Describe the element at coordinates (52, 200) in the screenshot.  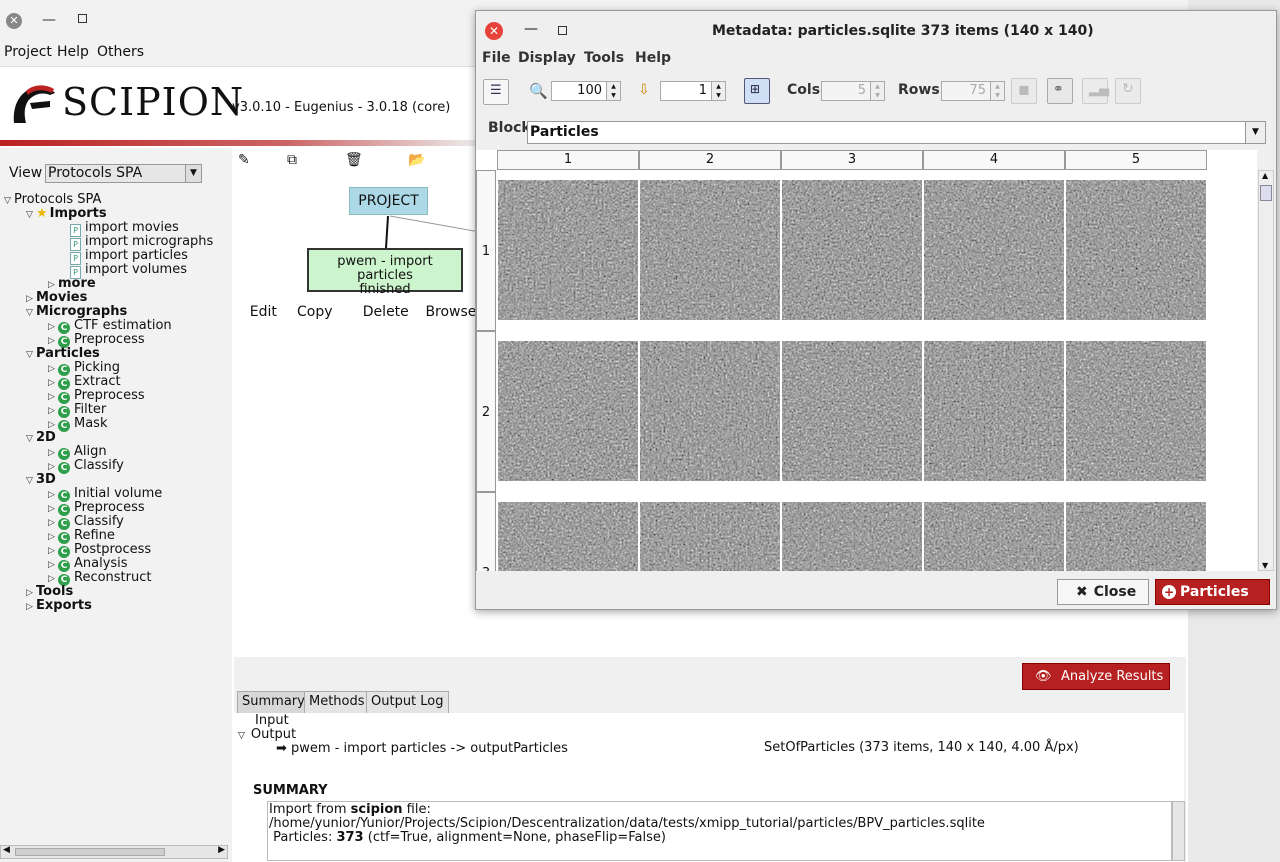
I see `tree-item: ▽ Protocols SPA` at that location.